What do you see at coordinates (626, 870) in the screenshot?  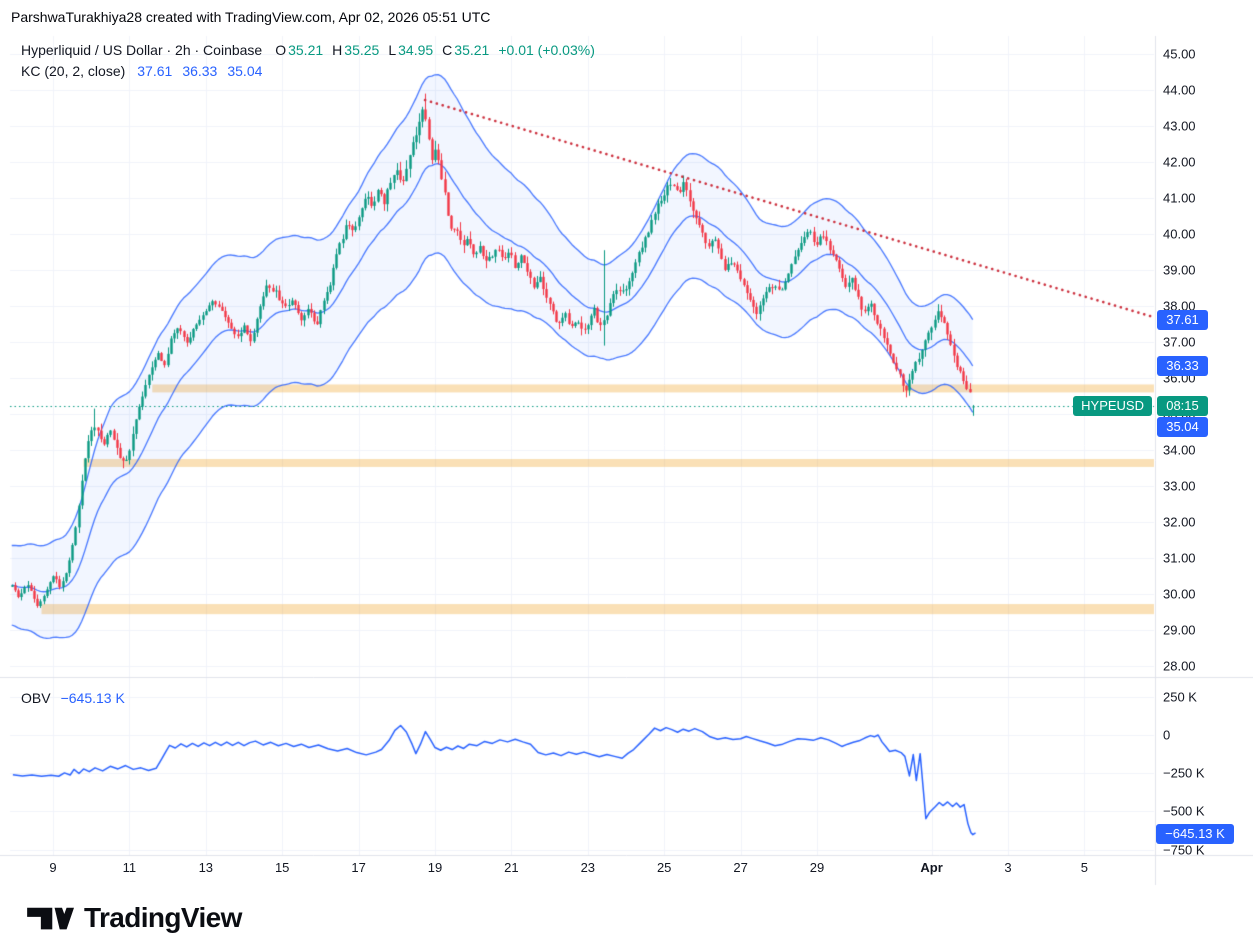 I see `time-axis: 9 11 13 15 17 19 21 23 25 27 29 Apr 3 5` at bounding box center [626, 870].